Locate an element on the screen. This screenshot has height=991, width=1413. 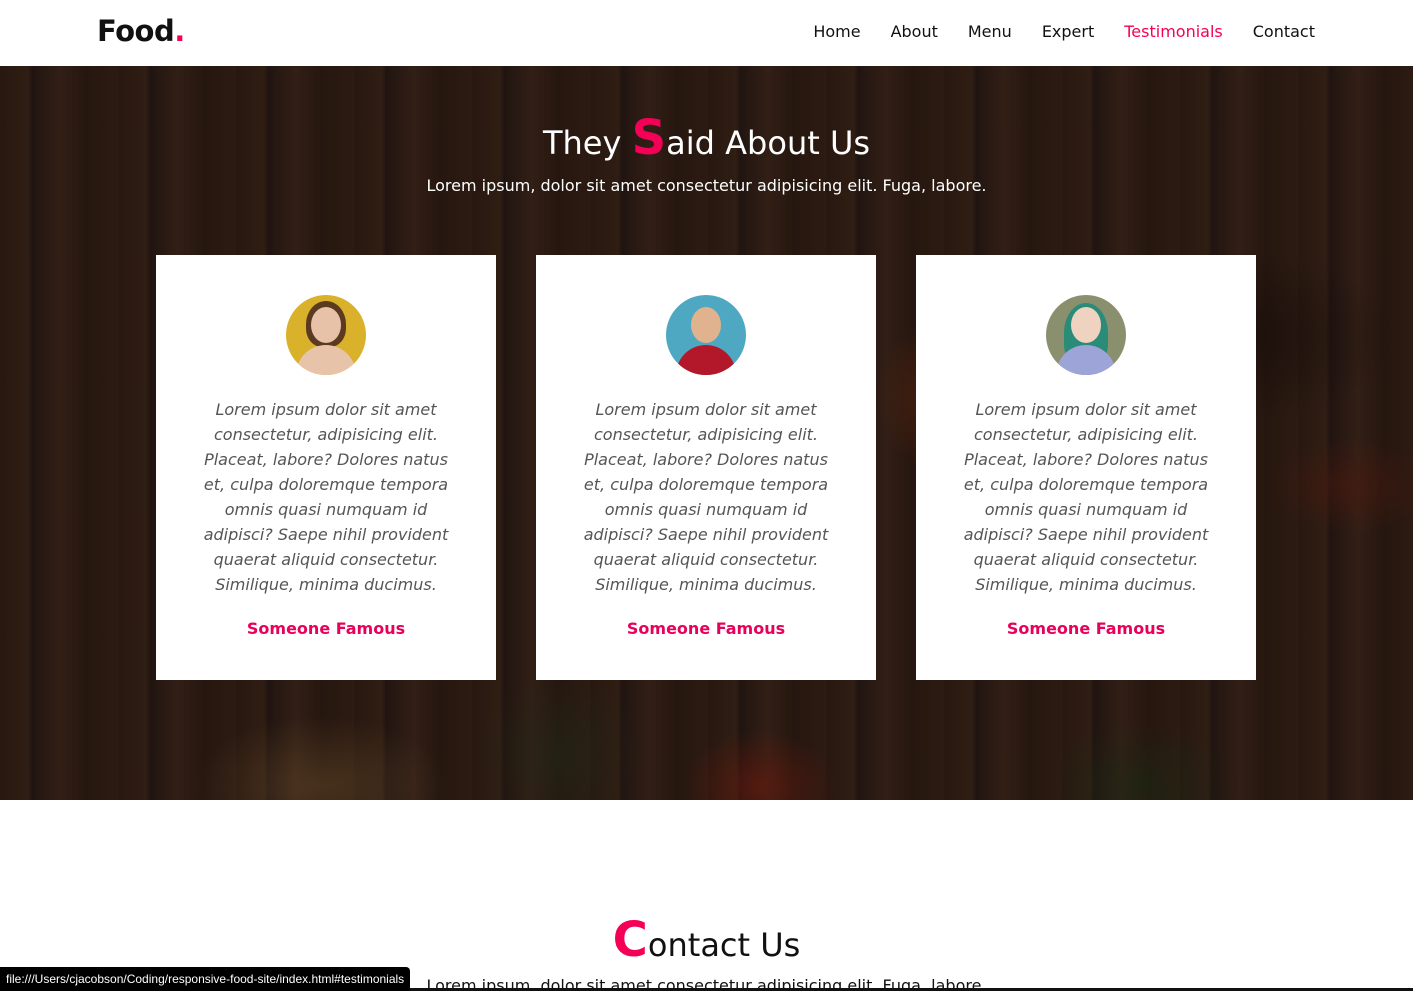
nav-link-about: About is located at coordinates (914, 31).